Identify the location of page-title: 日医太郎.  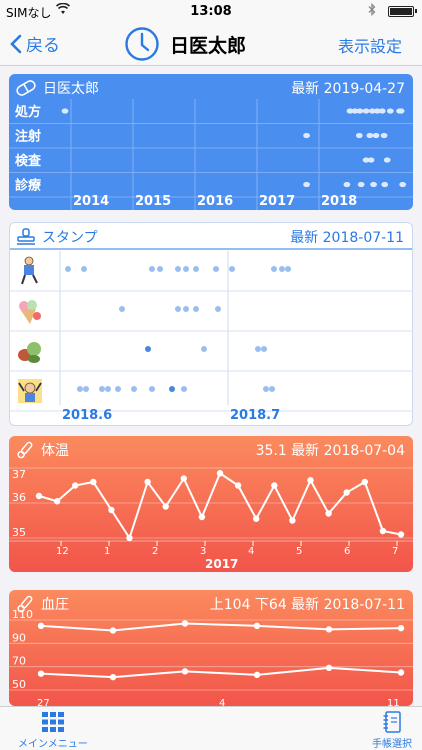
(208, 45).